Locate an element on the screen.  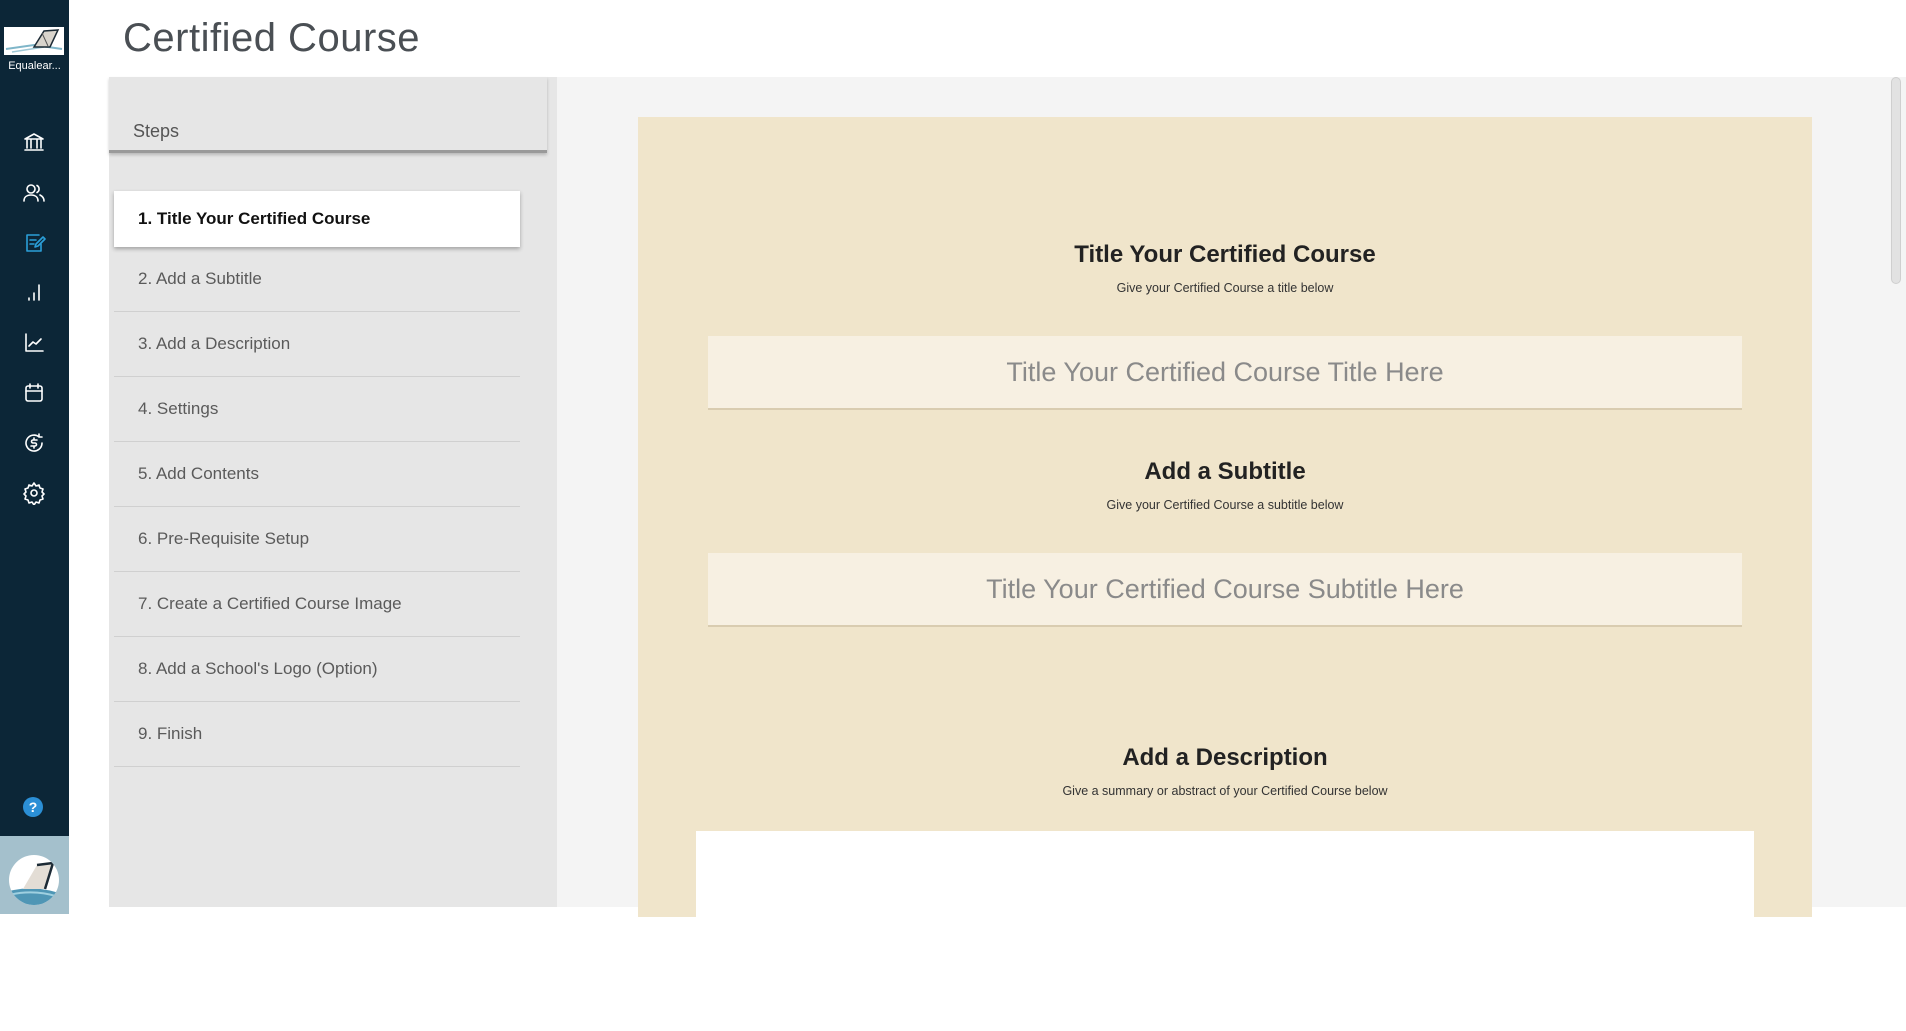
help-icon: ? is located at coordinates (33, 807).